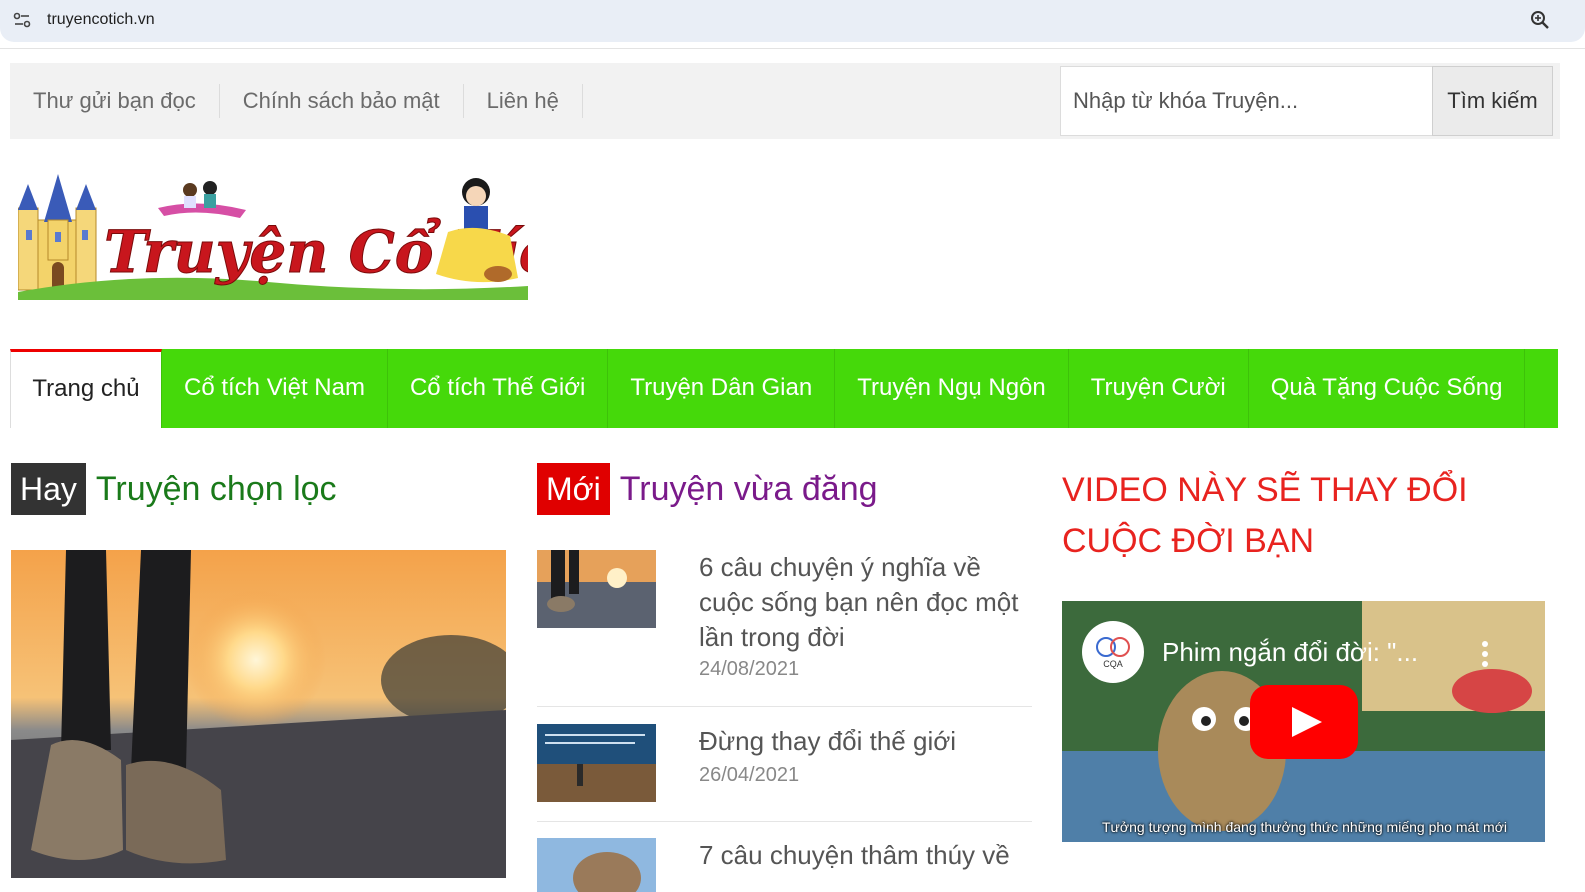 The image size is (1585, 892). Describe the element at coordinates (722, 388) in the screenshot. I see `nav-item-folk-tales: Truyện Dân Gian` at that location.